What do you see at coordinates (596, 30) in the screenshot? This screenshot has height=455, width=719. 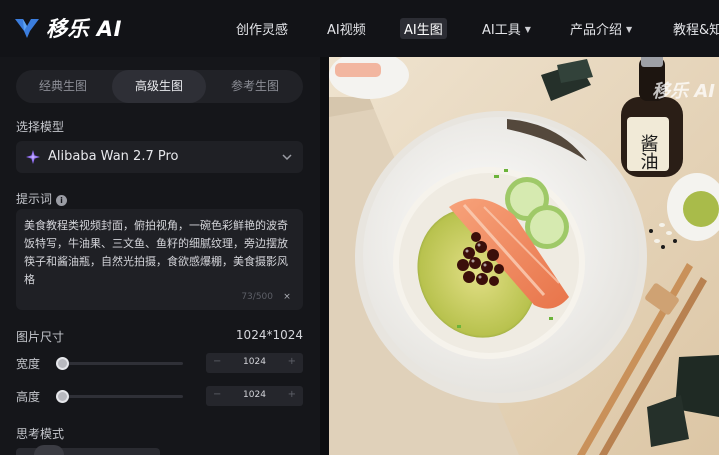 I see `nav-item-label: 产品介绍` at bounding box center [596, 30].